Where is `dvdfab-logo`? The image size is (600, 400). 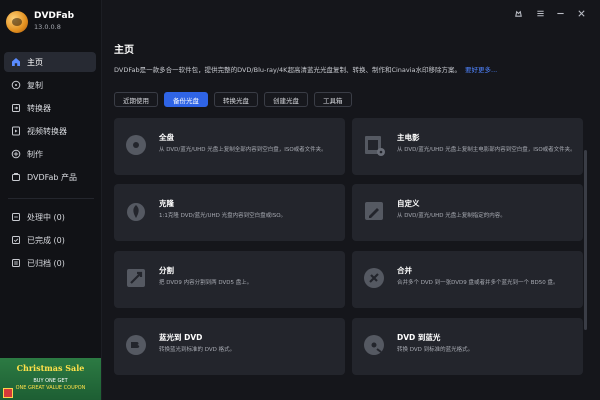 dvdfab-logo is located at coordinates (17, 22).